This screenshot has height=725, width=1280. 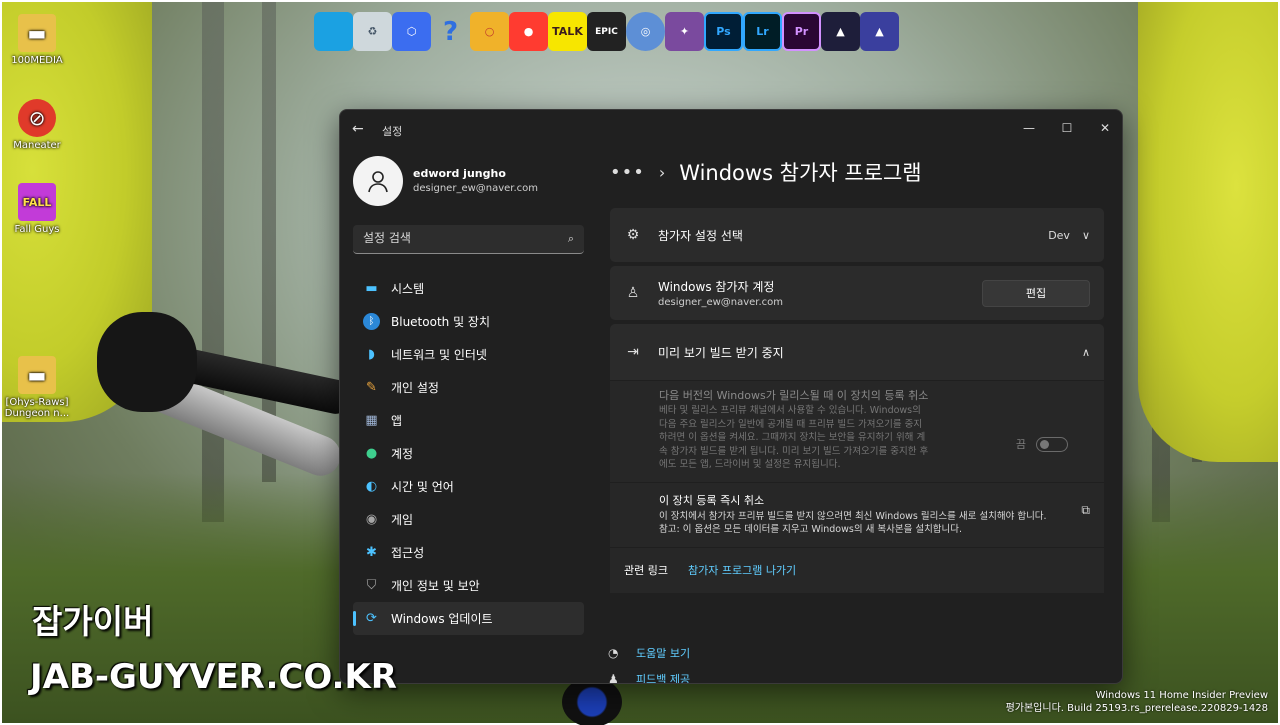 What do you see at coordinates (453, 238) in the screenshot?
I see `search-input` at bounding box center [453, 238].